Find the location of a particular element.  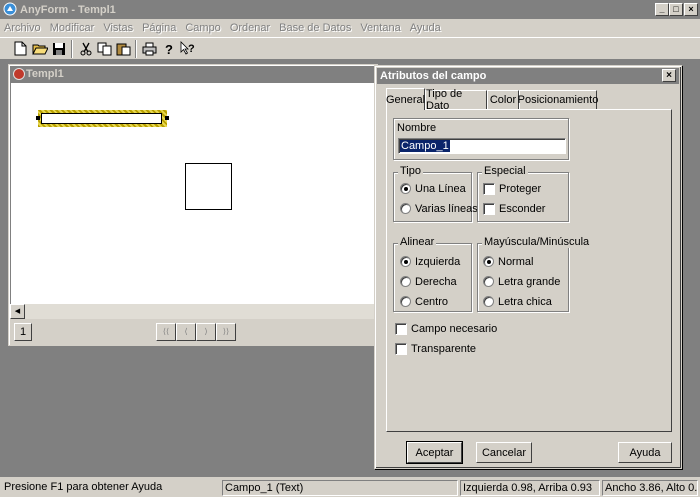

menu-modificar: Modificar is located at coordinates (72, 28).